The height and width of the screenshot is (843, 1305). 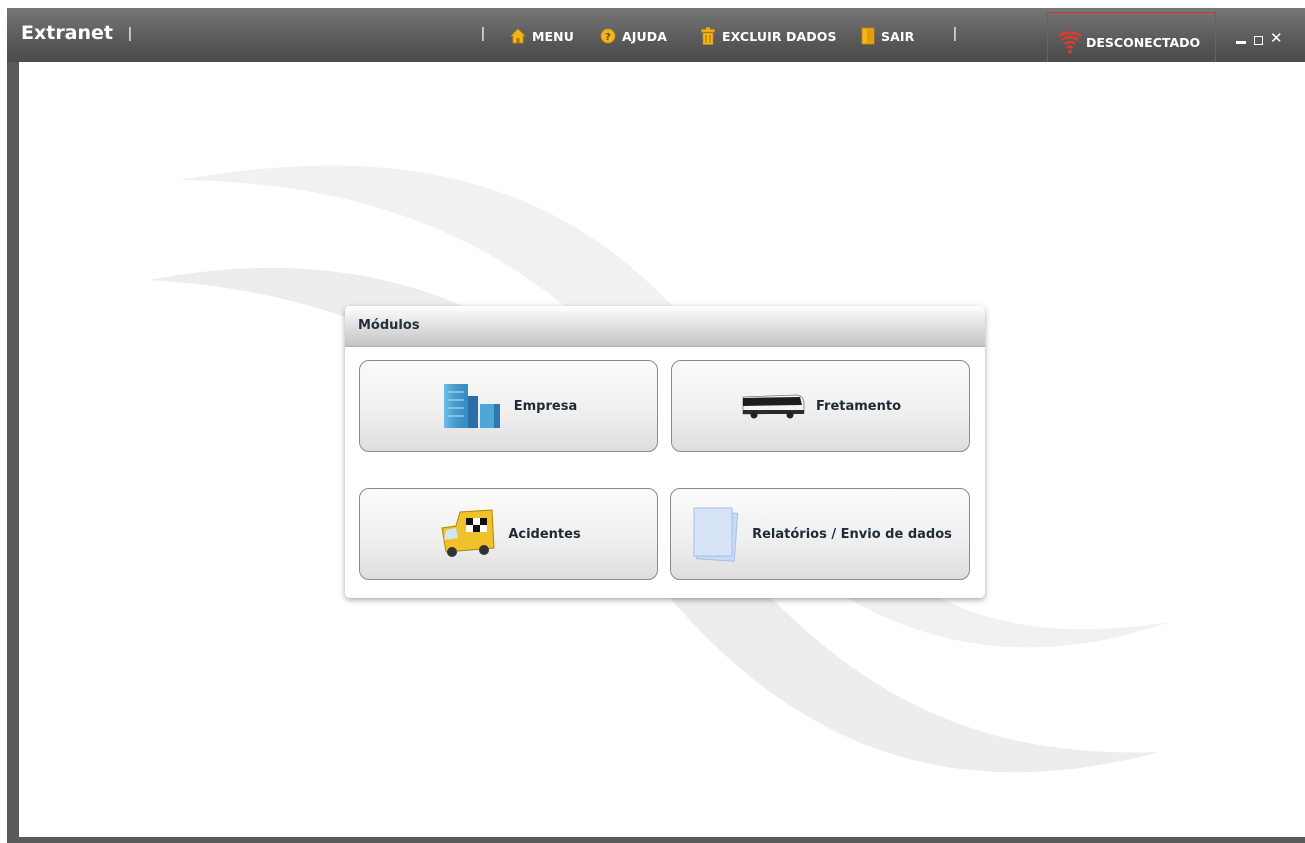 I want to click on menu-label: MENU, so click(x=553, y=36).